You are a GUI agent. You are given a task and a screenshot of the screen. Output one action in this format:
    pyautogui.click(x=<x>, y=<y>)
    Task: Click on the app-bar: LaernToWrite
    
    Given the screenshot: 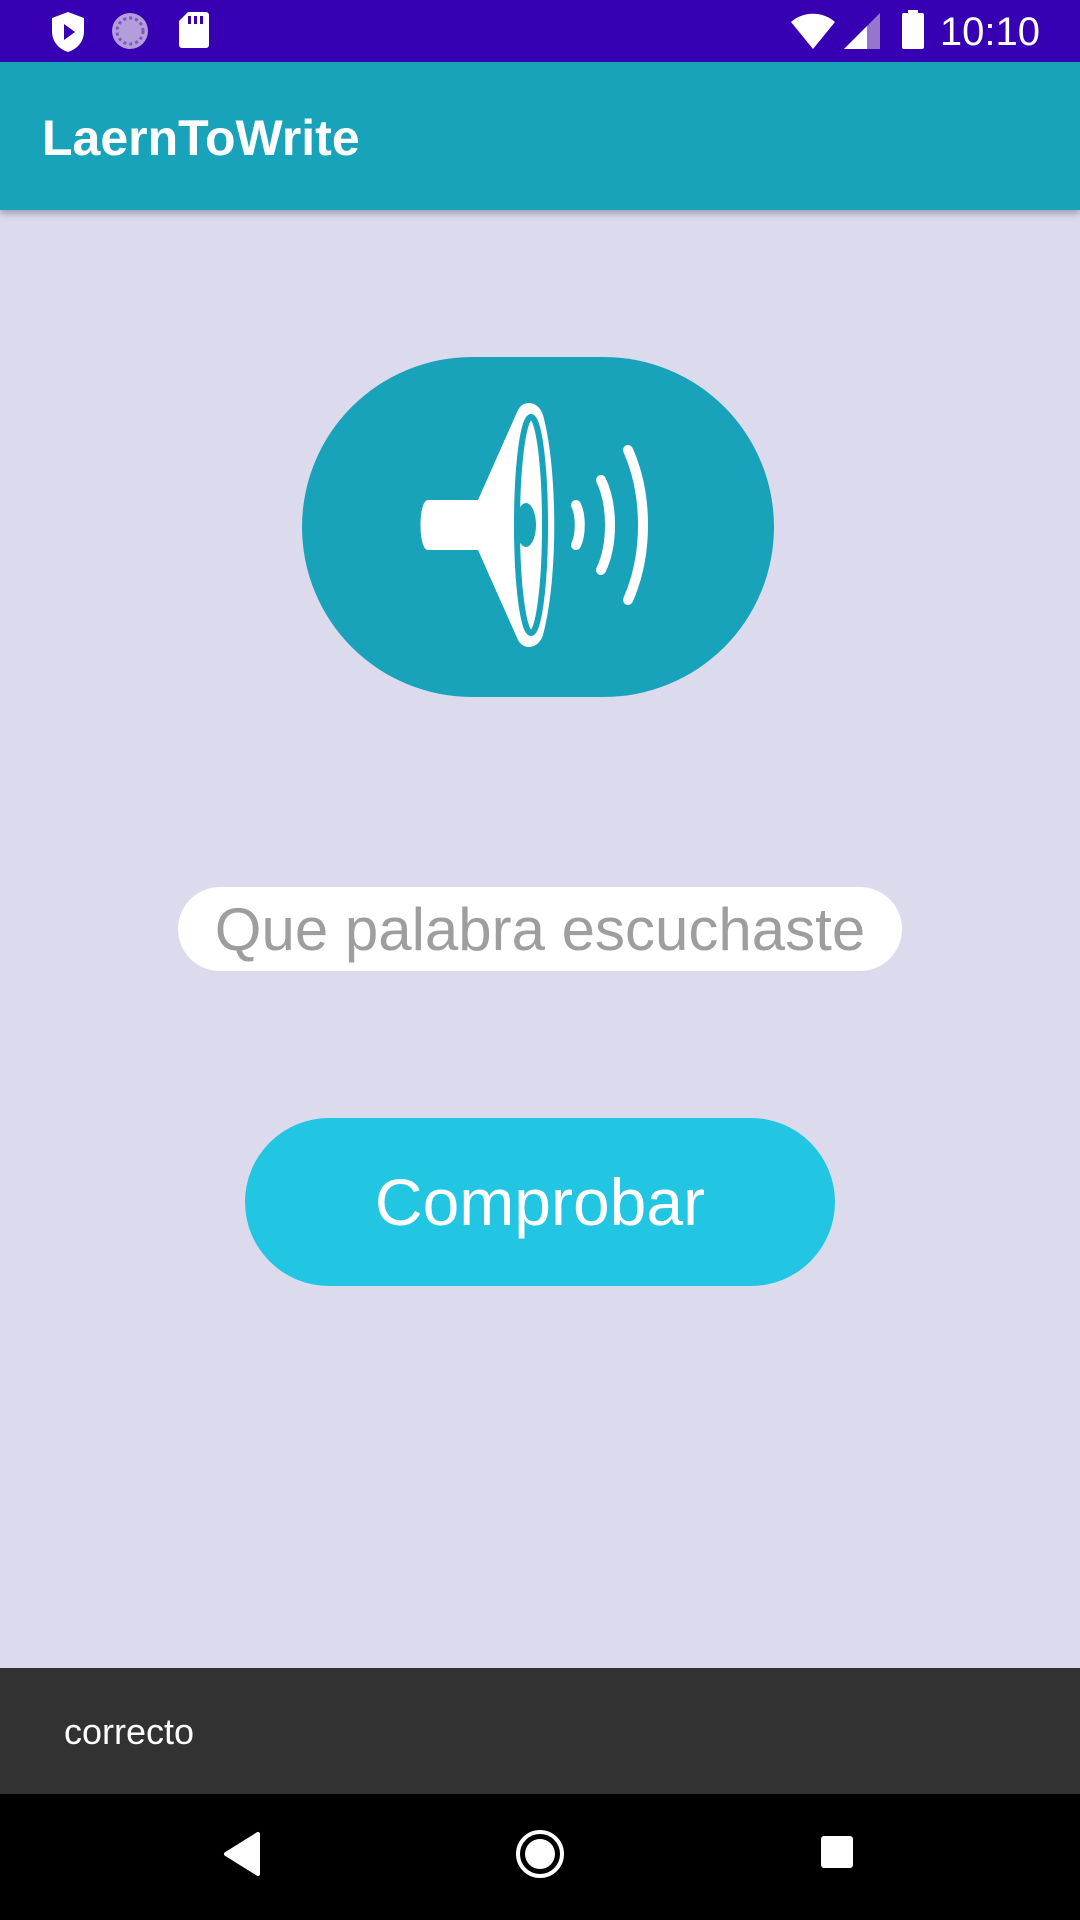 What is the action you would take?
    pyautogui.click(x=540, y=136)
    